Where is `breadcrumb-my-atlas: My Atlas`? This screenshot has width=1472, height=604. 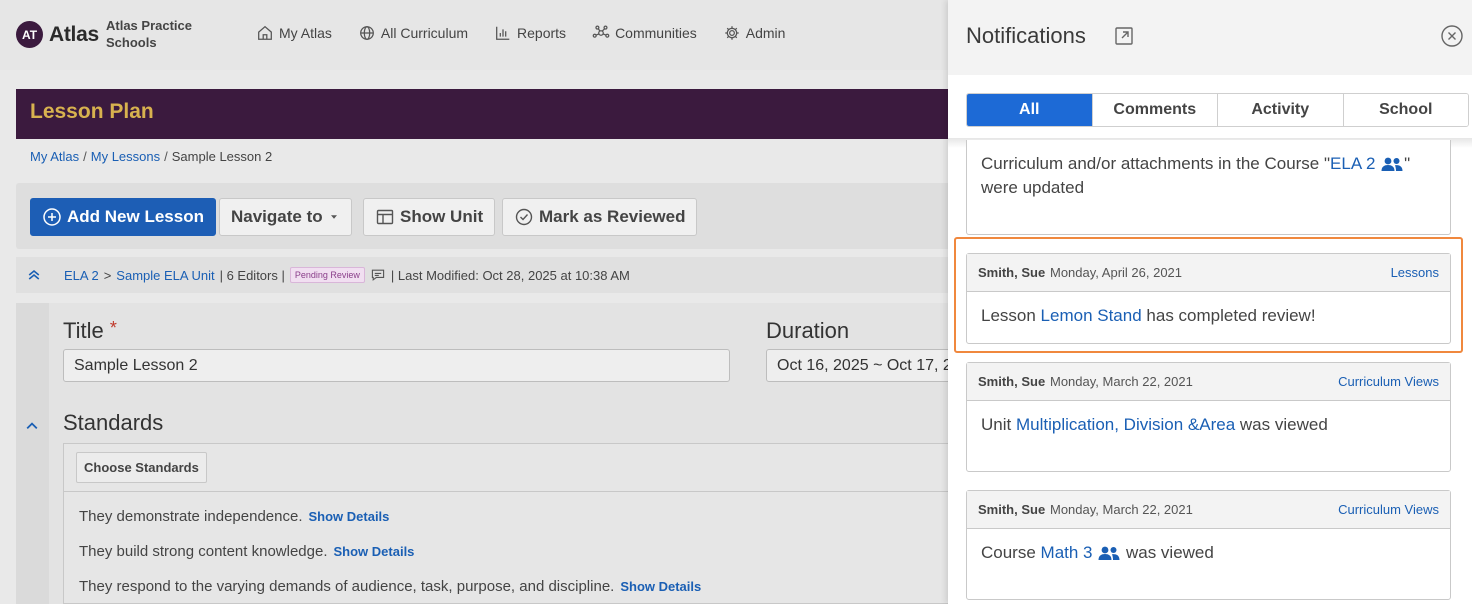 breadcrumb-my-atlas: My Atlas is located at coordinates (54, 156).